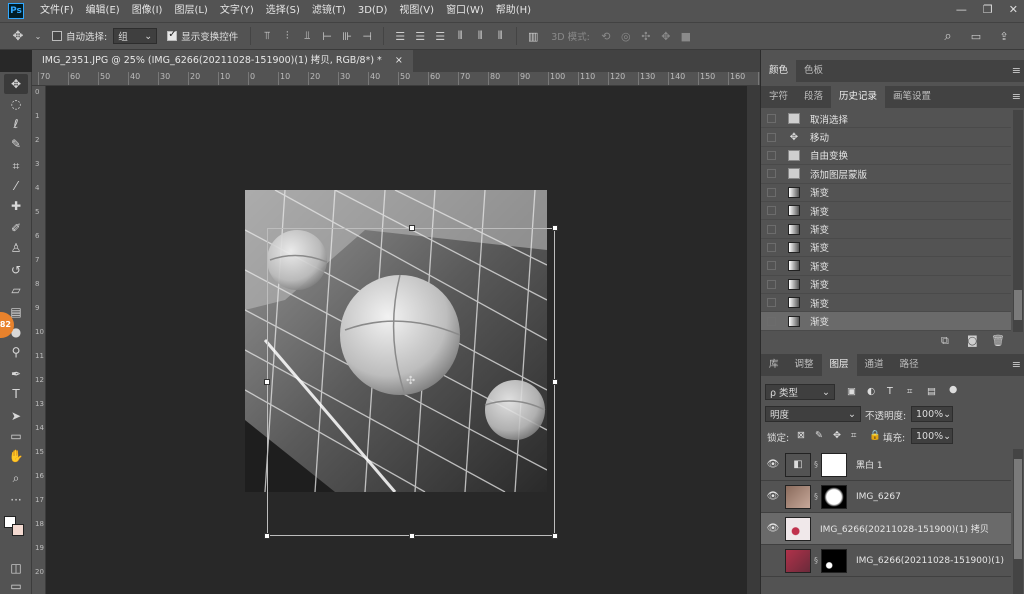 The height and width of the screenshot is (594, 1024). What do you see at coordinates (57, 11) in the screenshot?
I see `menu-file: 文件(F)` at bounding box center [57, 11].